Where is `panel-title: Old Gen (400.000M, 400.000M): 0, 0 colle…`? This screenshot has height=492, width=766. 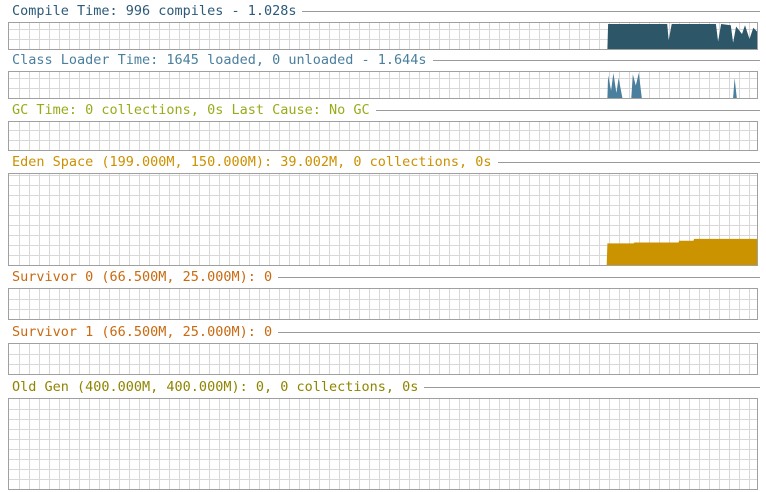 panel-title: Old Gen (400.000M, 400.000M): 0, 0 colle… is located at coordinates (217, 387).